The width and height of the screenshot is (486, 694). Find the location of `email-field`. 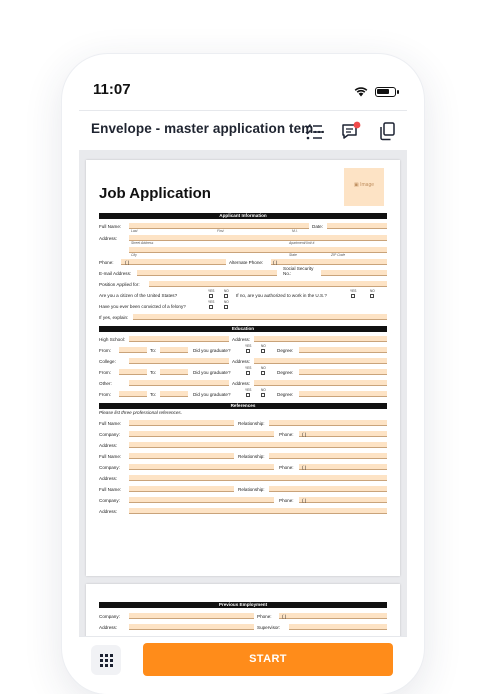

email-field is located at coordinates (207, 273).